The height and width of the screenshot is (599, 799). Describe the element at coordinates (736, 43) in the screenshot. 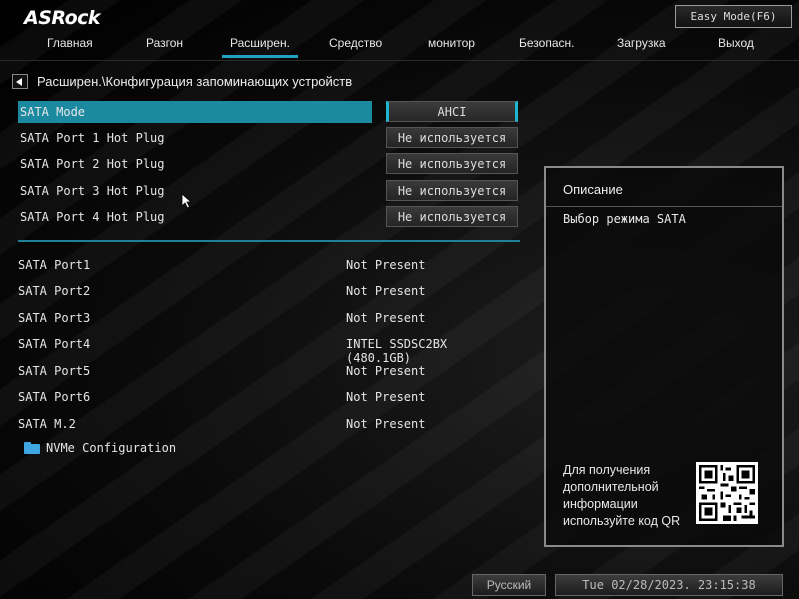

I see `tab-exit: Выход` at that location.